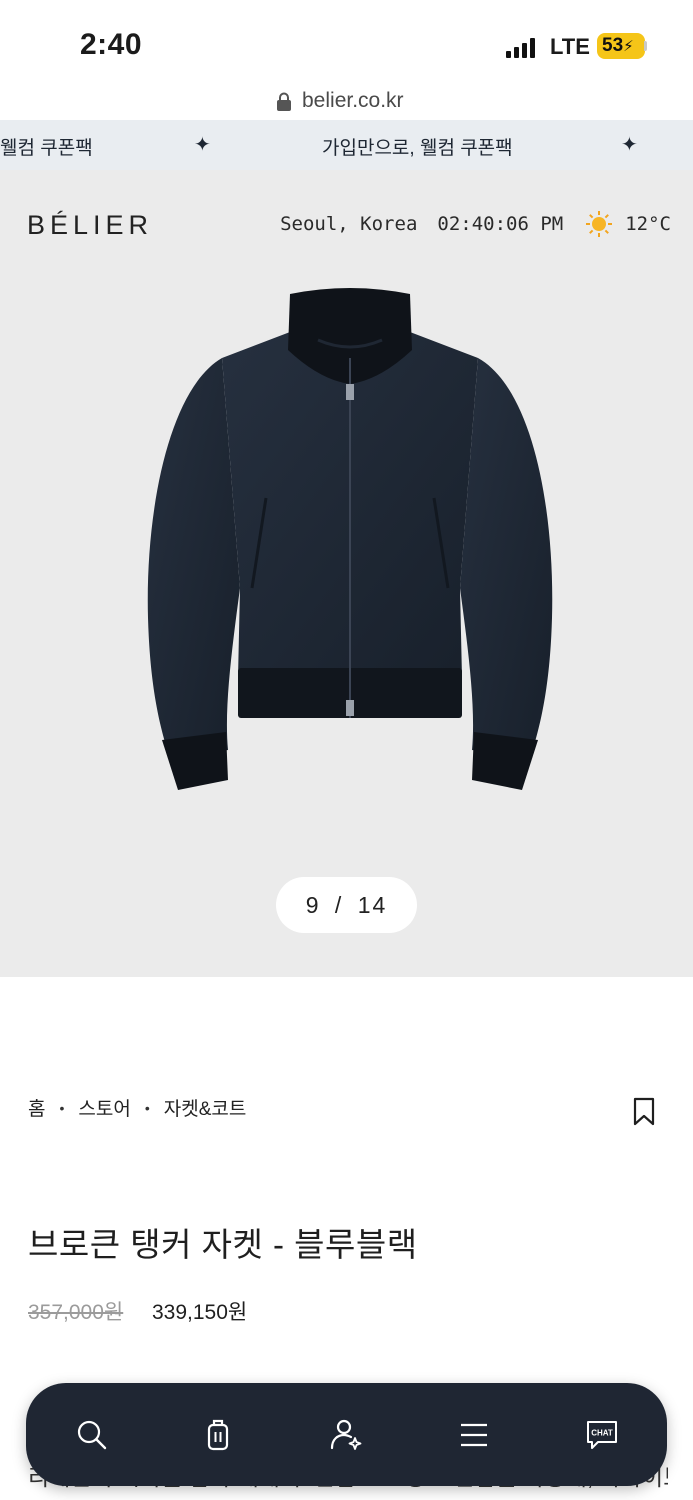 The height and width of the screenshot is (1500, 693). I want to click on battery-icon: 53⚡, so click(621, 46).